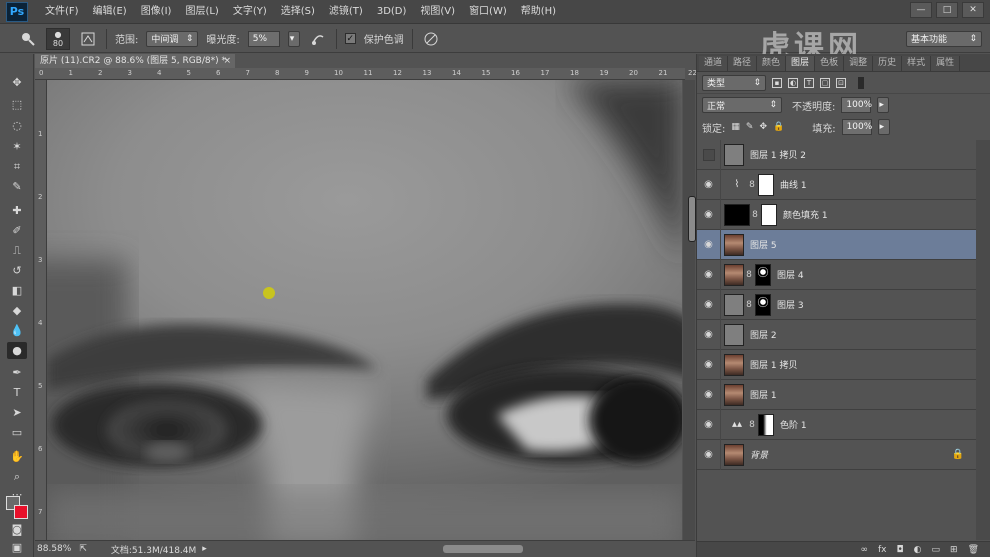  I want to click on path-selection-tool-icon: ➤, so click(17, 412).